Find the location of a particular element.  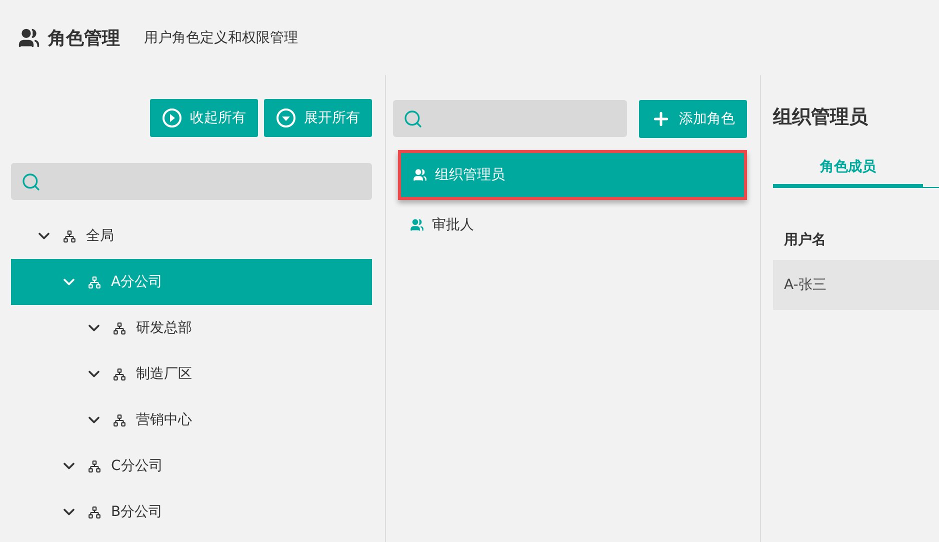

tree-label: 制造厂区 is located at coordinates (164, 374).